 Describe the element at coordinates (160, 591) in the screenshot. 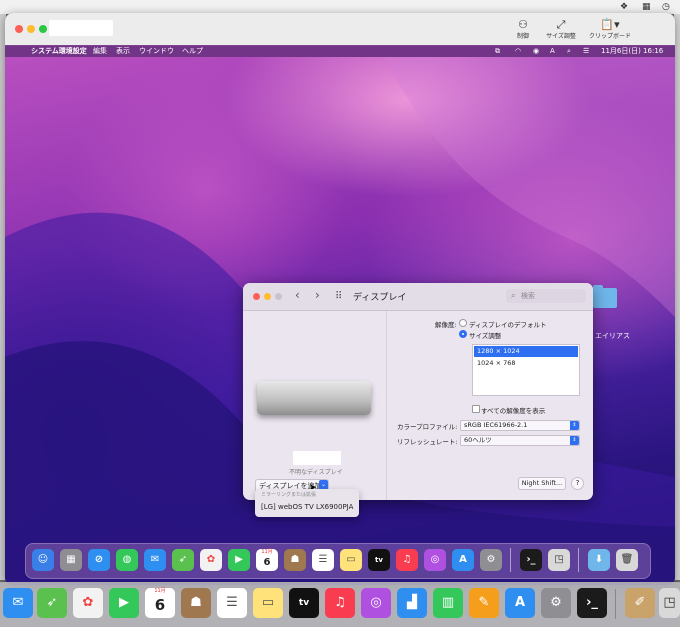

I see `host-calendar-month: 11月` at that location.